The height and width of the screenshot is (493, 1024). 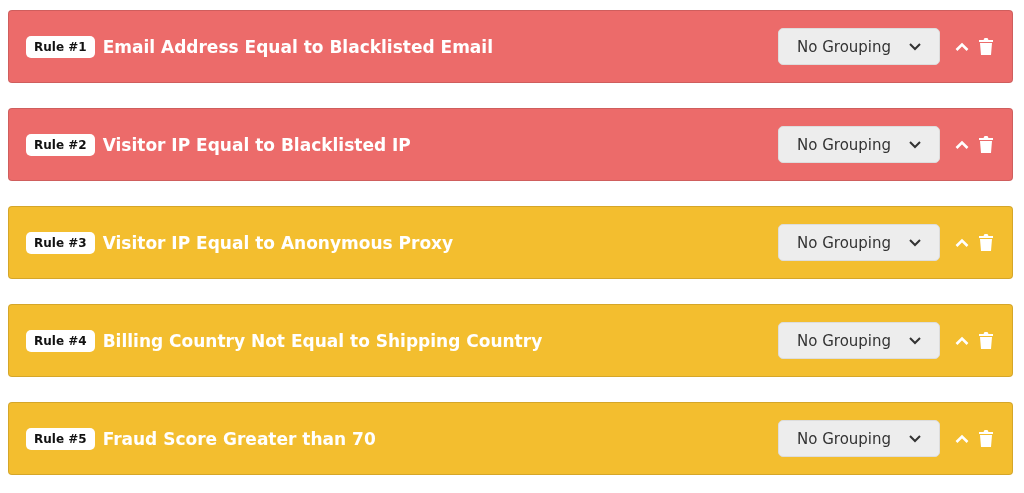 What do you see at coordinates (239, 438) in the screenshot?
I see `rule-title: Fraud Score Greater than 70` at bounding box center [239, 438].